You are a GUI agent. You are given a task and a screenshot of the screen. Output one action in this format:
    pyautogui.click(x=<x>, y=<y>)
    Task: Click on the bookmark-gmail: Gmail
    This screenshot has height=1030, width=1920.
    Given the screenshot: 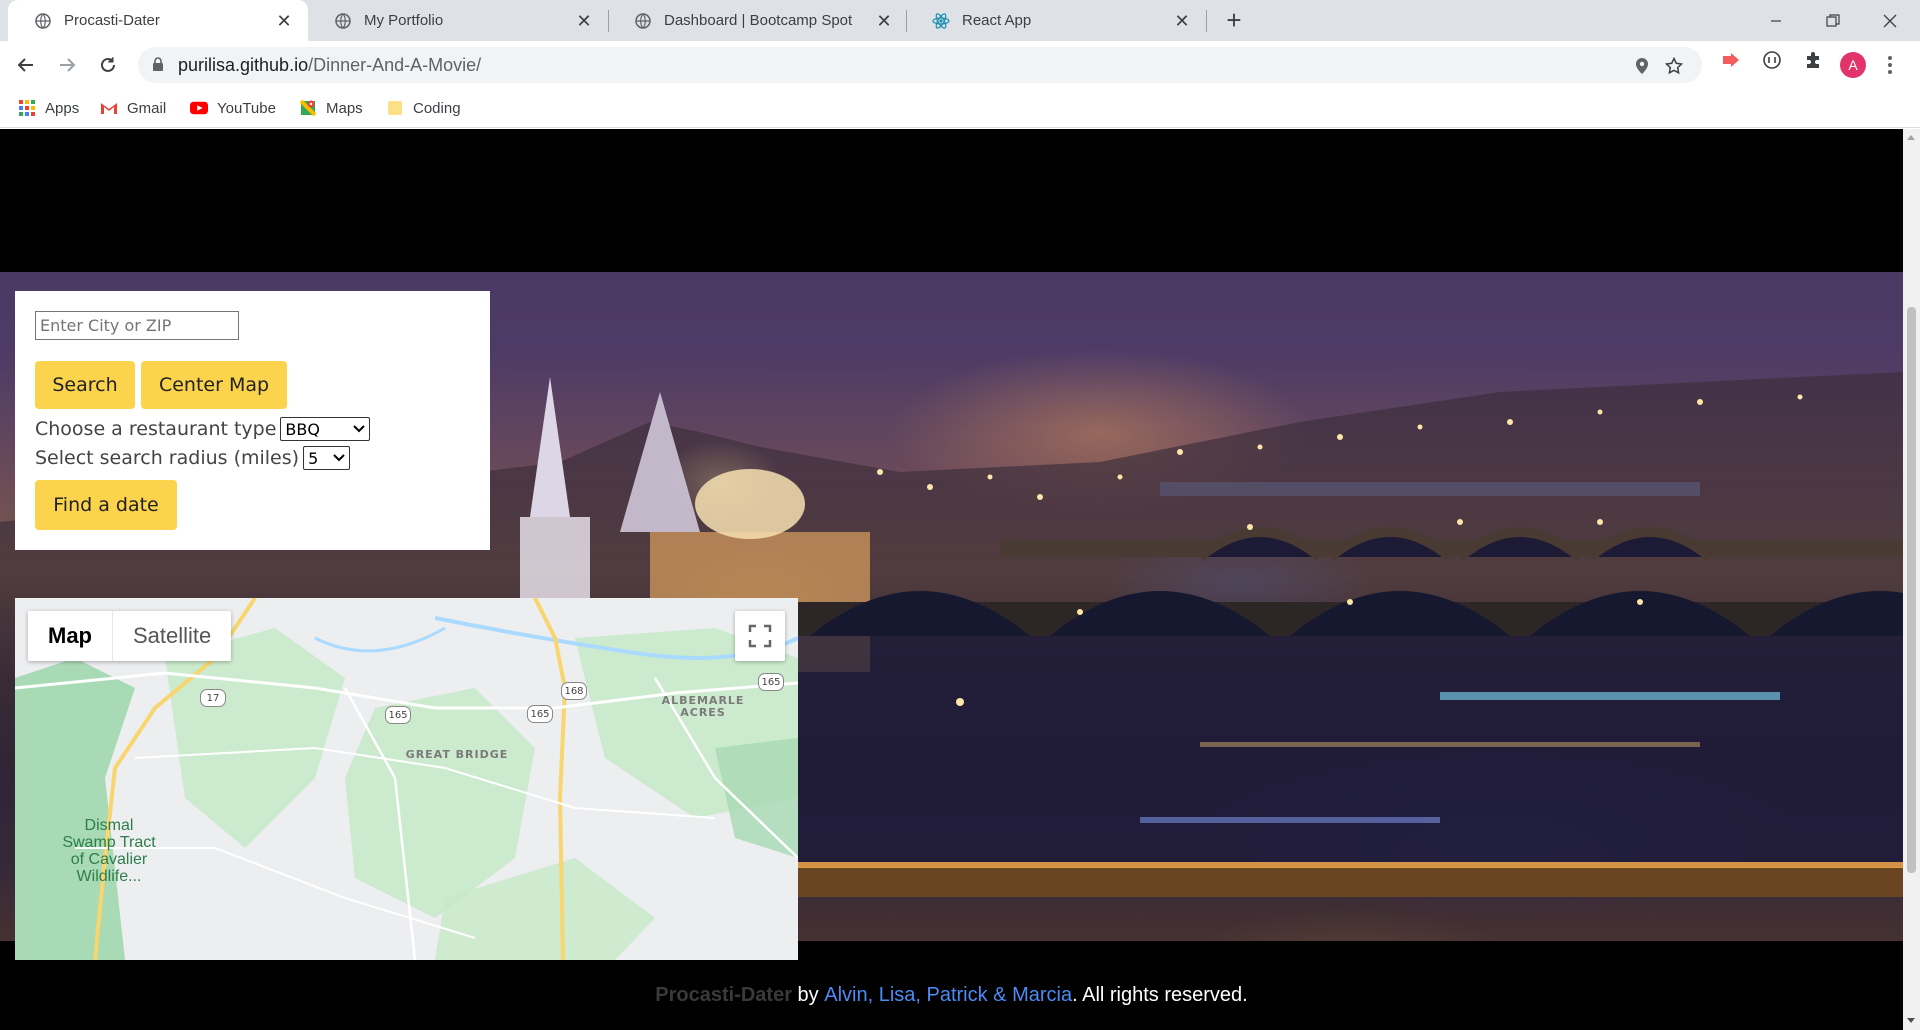 What is the action you would take?
    pyautogui.click(x=133, y=108)
    